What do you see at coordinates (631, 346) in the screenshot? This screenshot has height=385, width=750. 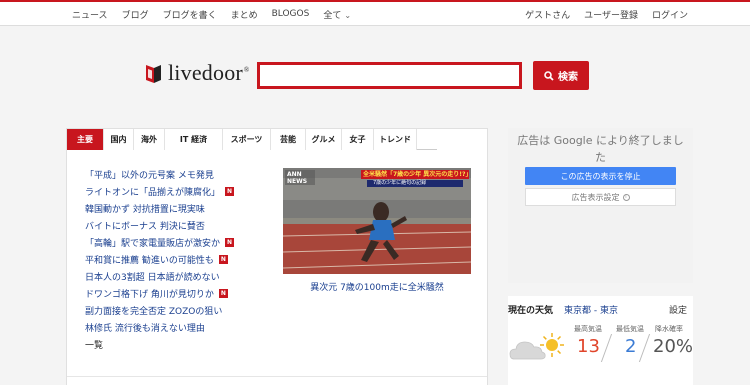 I see `temp-low-value: 2` at bounding box center [631, 346].